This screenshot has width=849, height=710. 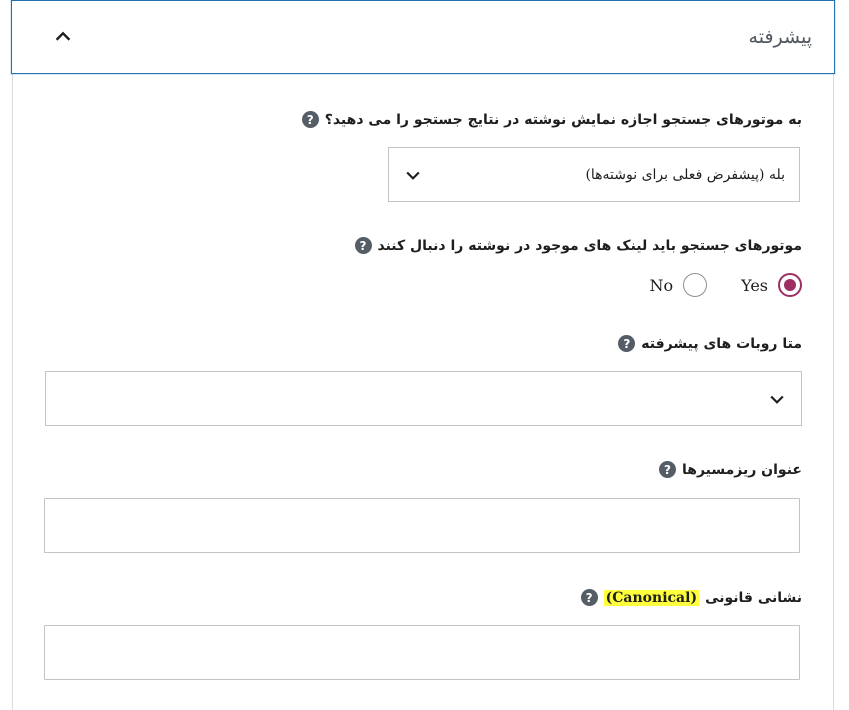 I want to click on radio-yes, so click(x=790, y=285).